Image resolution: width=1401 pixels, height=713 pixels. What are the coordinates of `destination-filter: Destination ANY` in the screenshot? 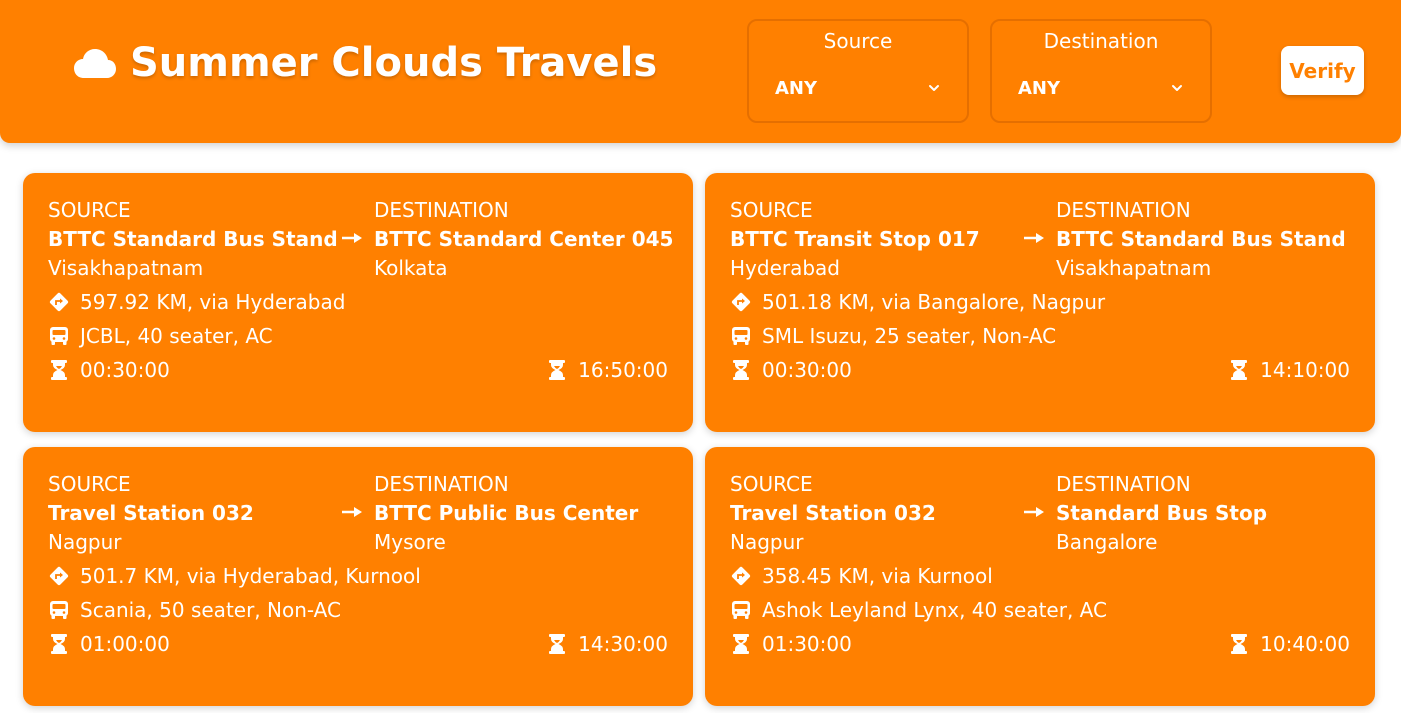 It's located at (1101, 71).